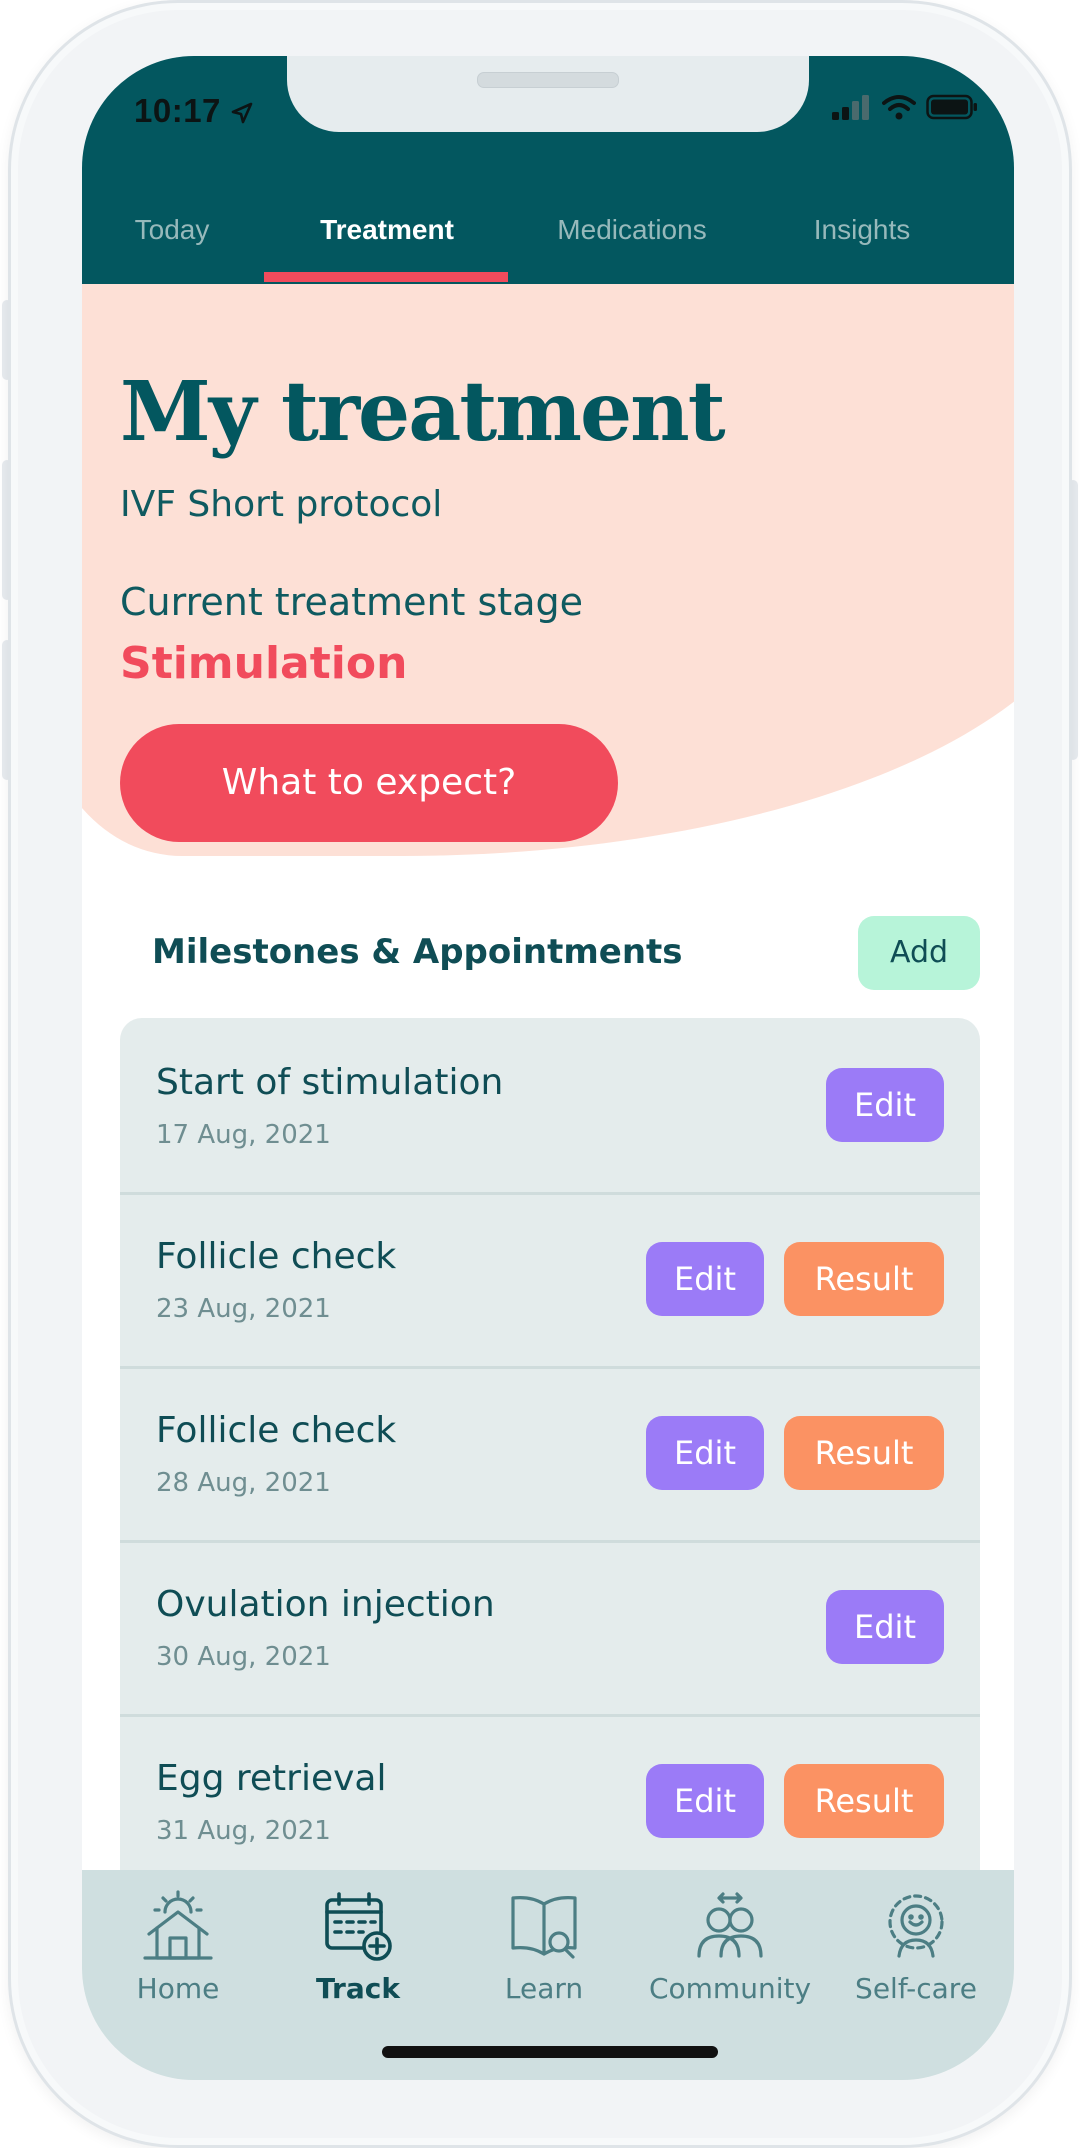  What do you see at coordinates (271, 1778) in the screenshot?
I see `milestone-title: Egg retrieval` at bounding box center [271, 1778].